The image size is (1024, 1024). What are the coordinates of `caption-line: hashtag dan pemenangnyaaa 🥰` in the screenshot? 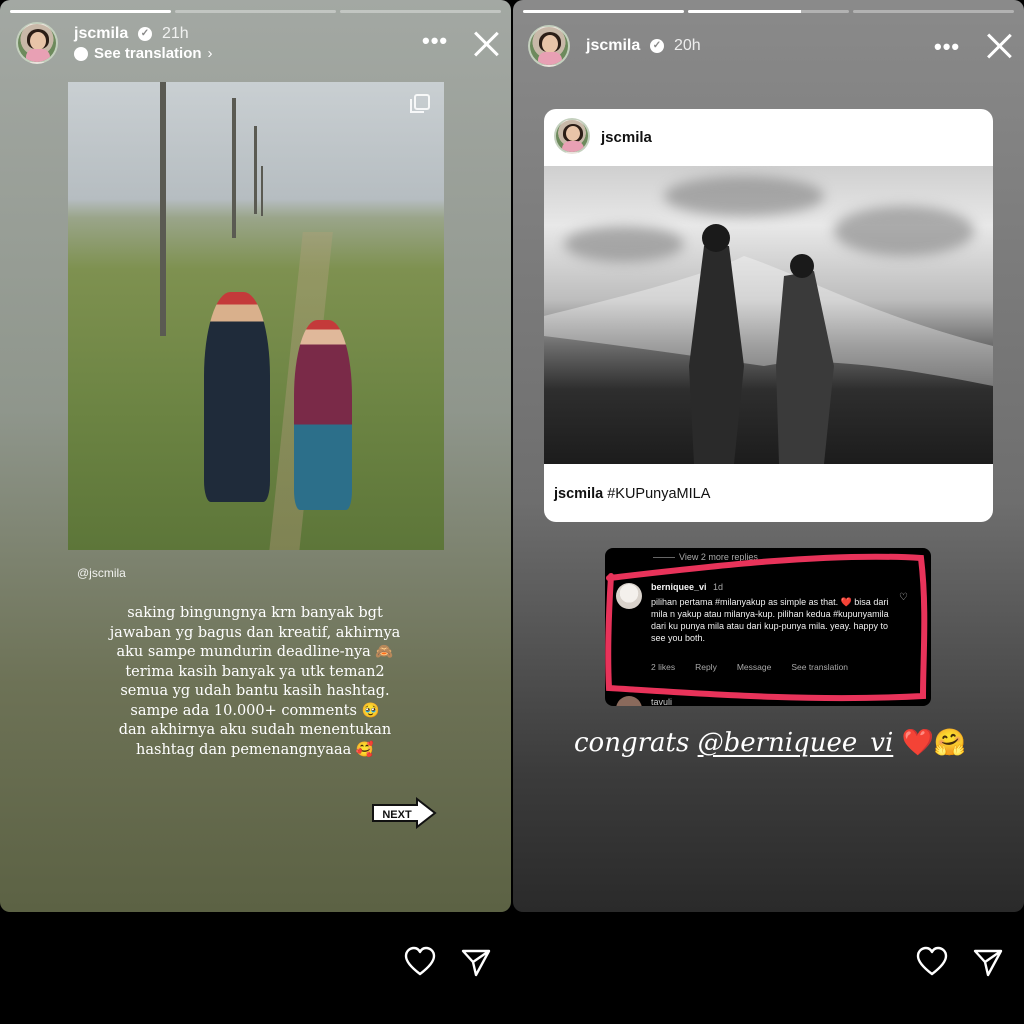 It's located at (255, 749).